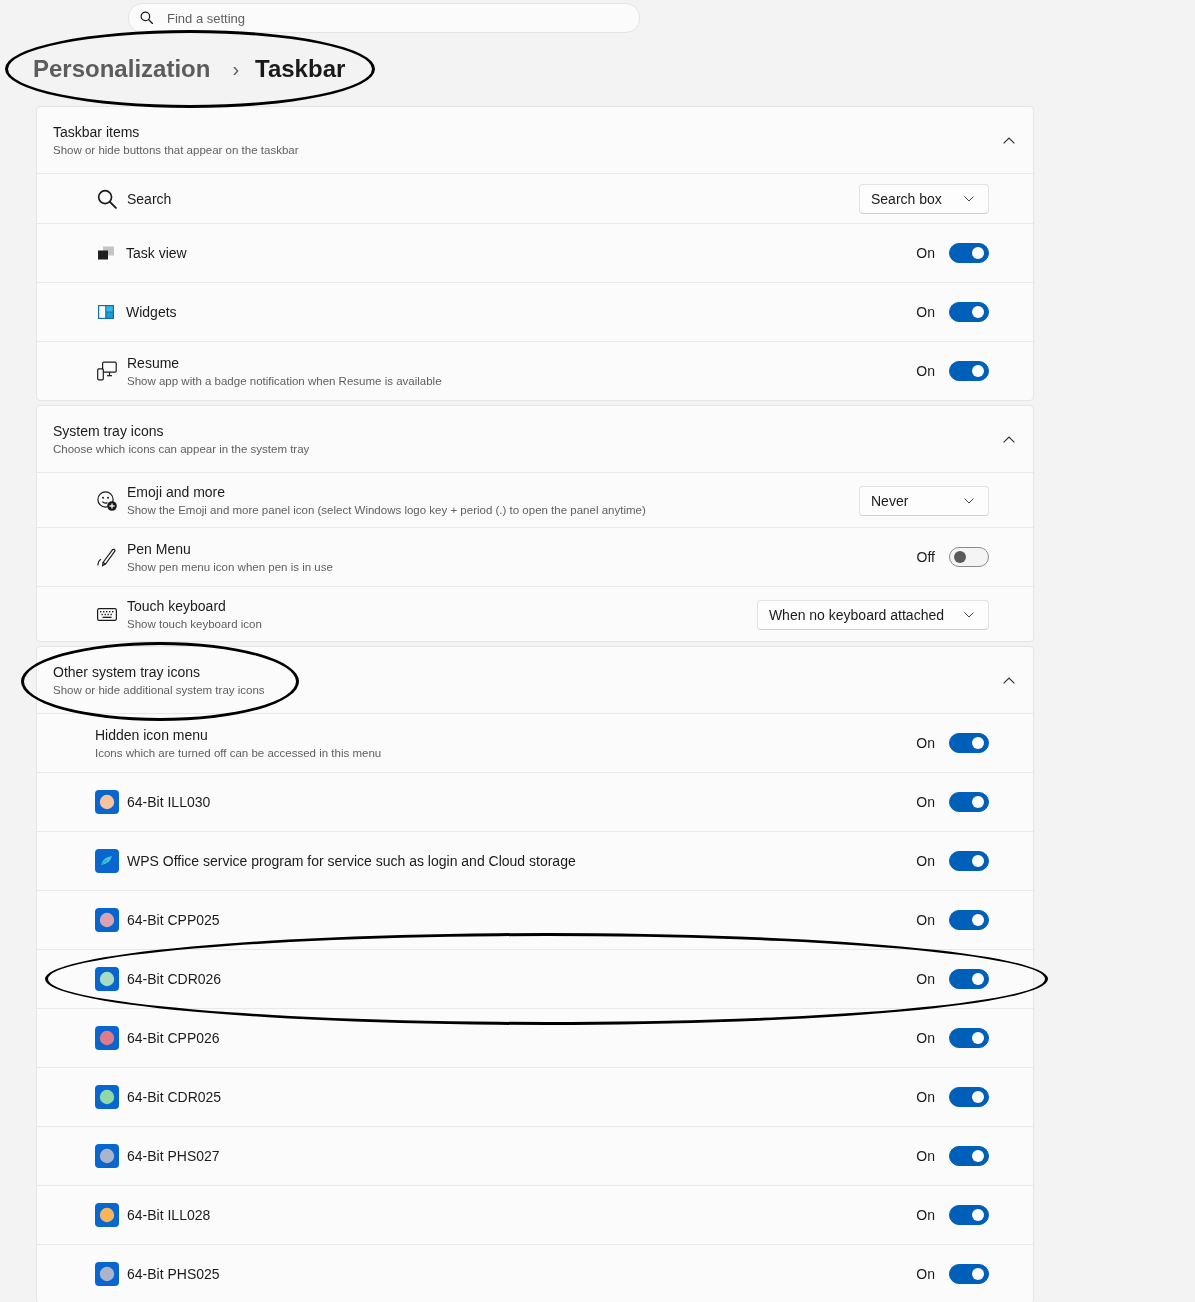 The image size is (1195, 1302). I want to click on phone-and-monitor-icon, so click(107, 371).